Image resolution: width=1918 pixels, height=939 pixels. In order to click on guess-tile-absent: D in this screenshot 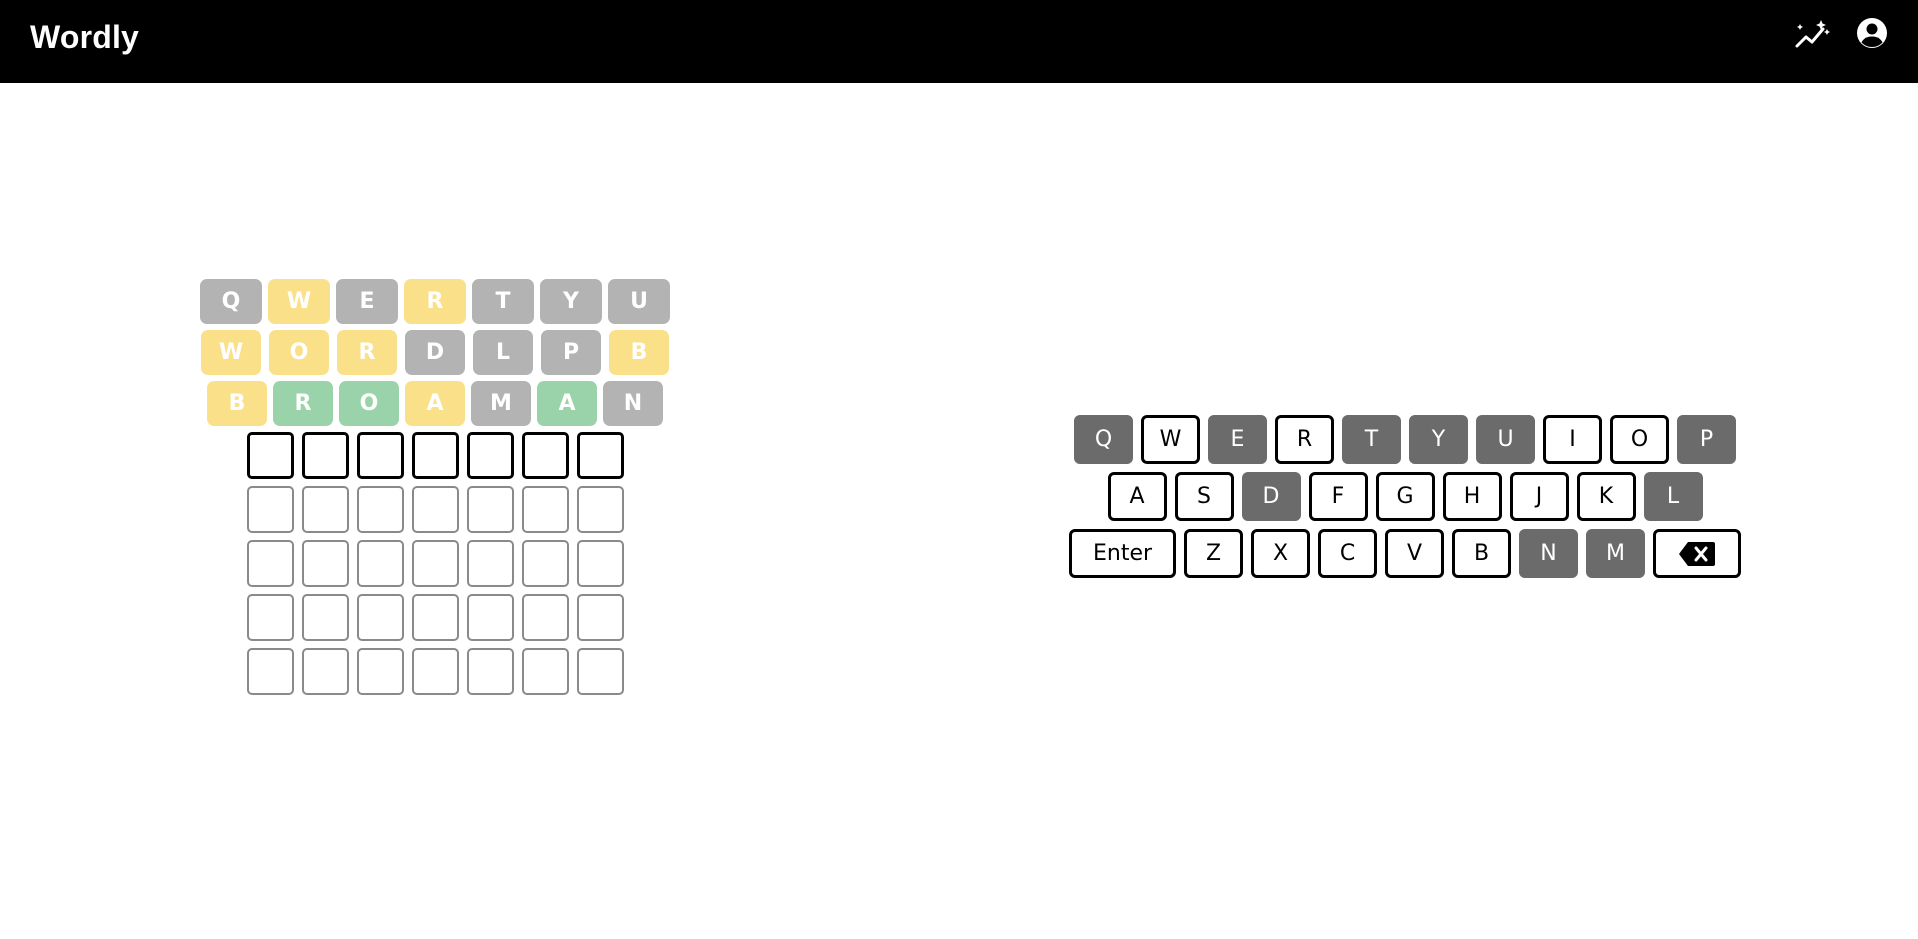, I will do `click(435, 352)`.